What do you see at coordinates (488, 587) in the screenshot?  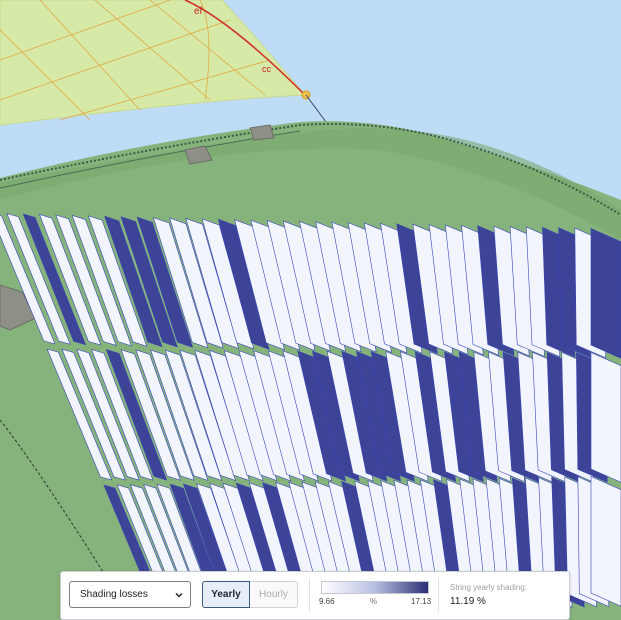 I see `string-shading-label: String yearly shading:` at bounding box center [488, 587].